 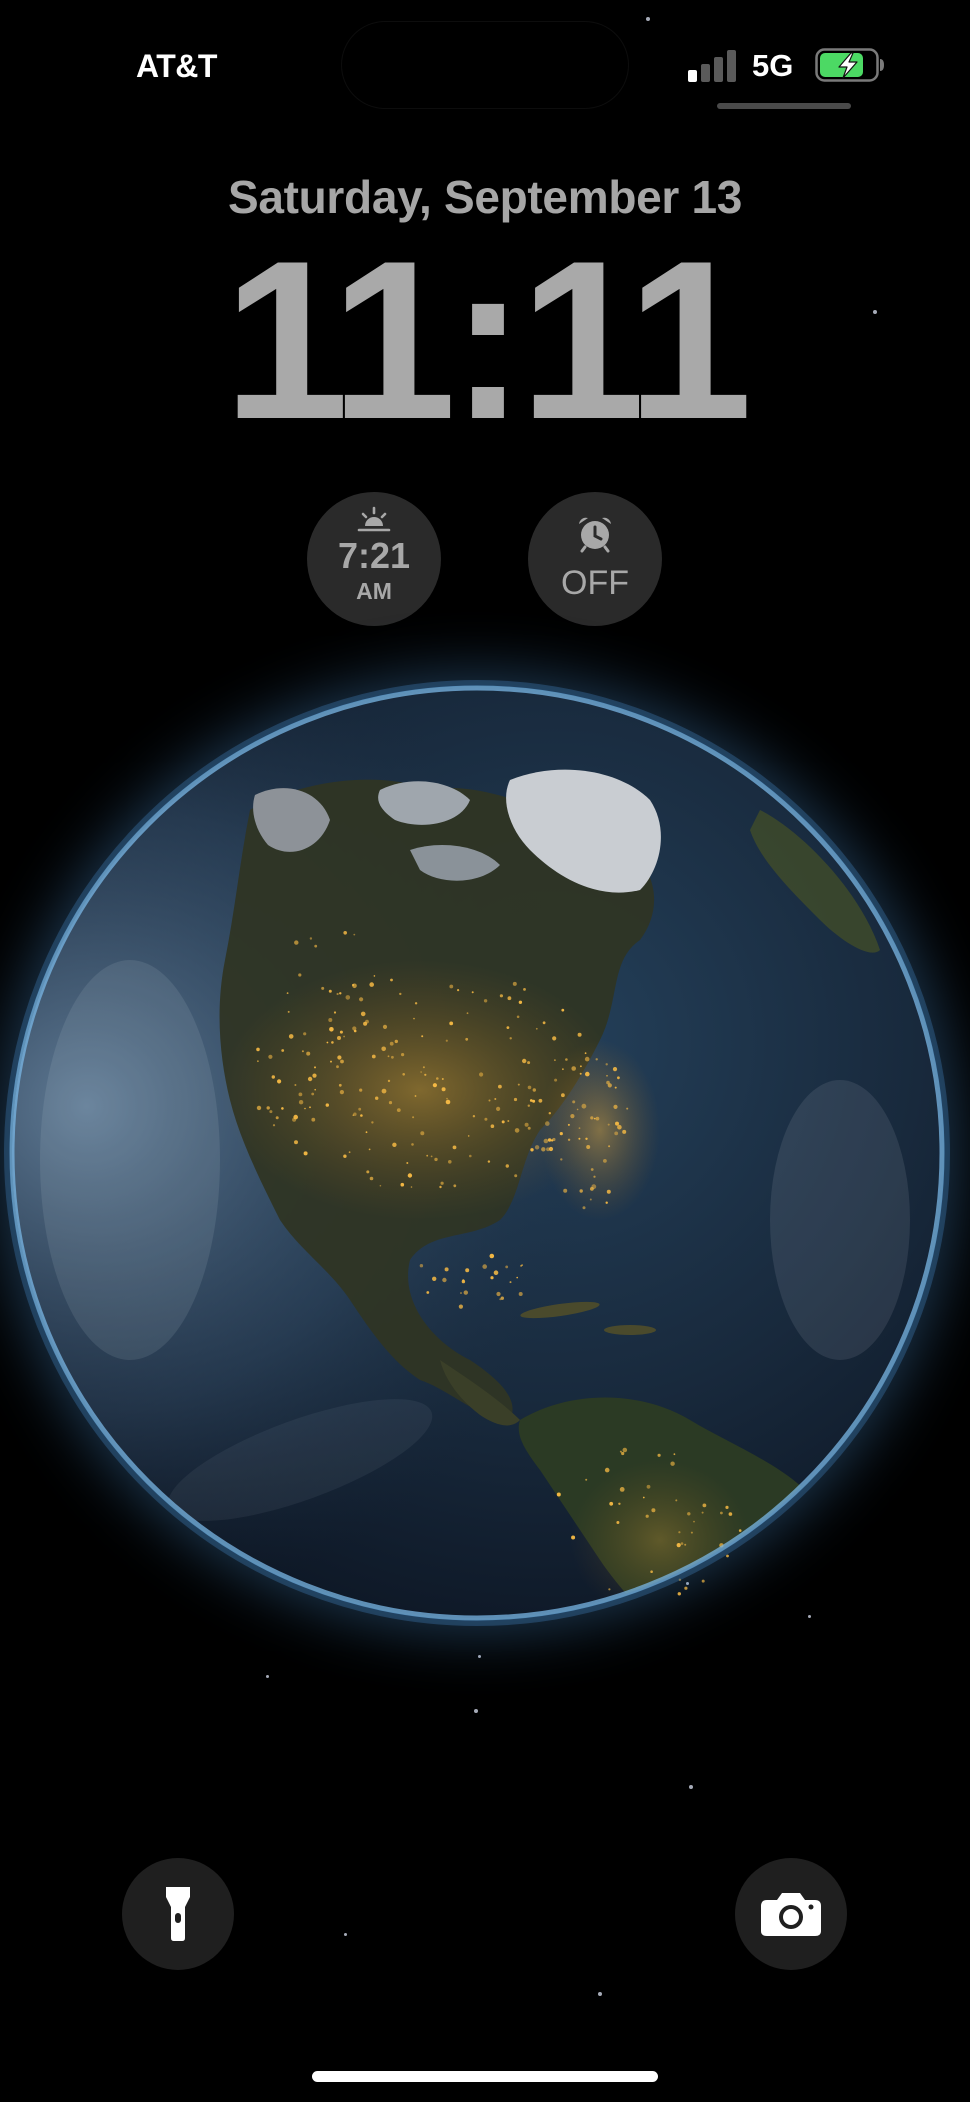 What do you see at coordinates (784, 106) in the screenshot?
I see `notification-indicator` at bounding box center [784, 106].